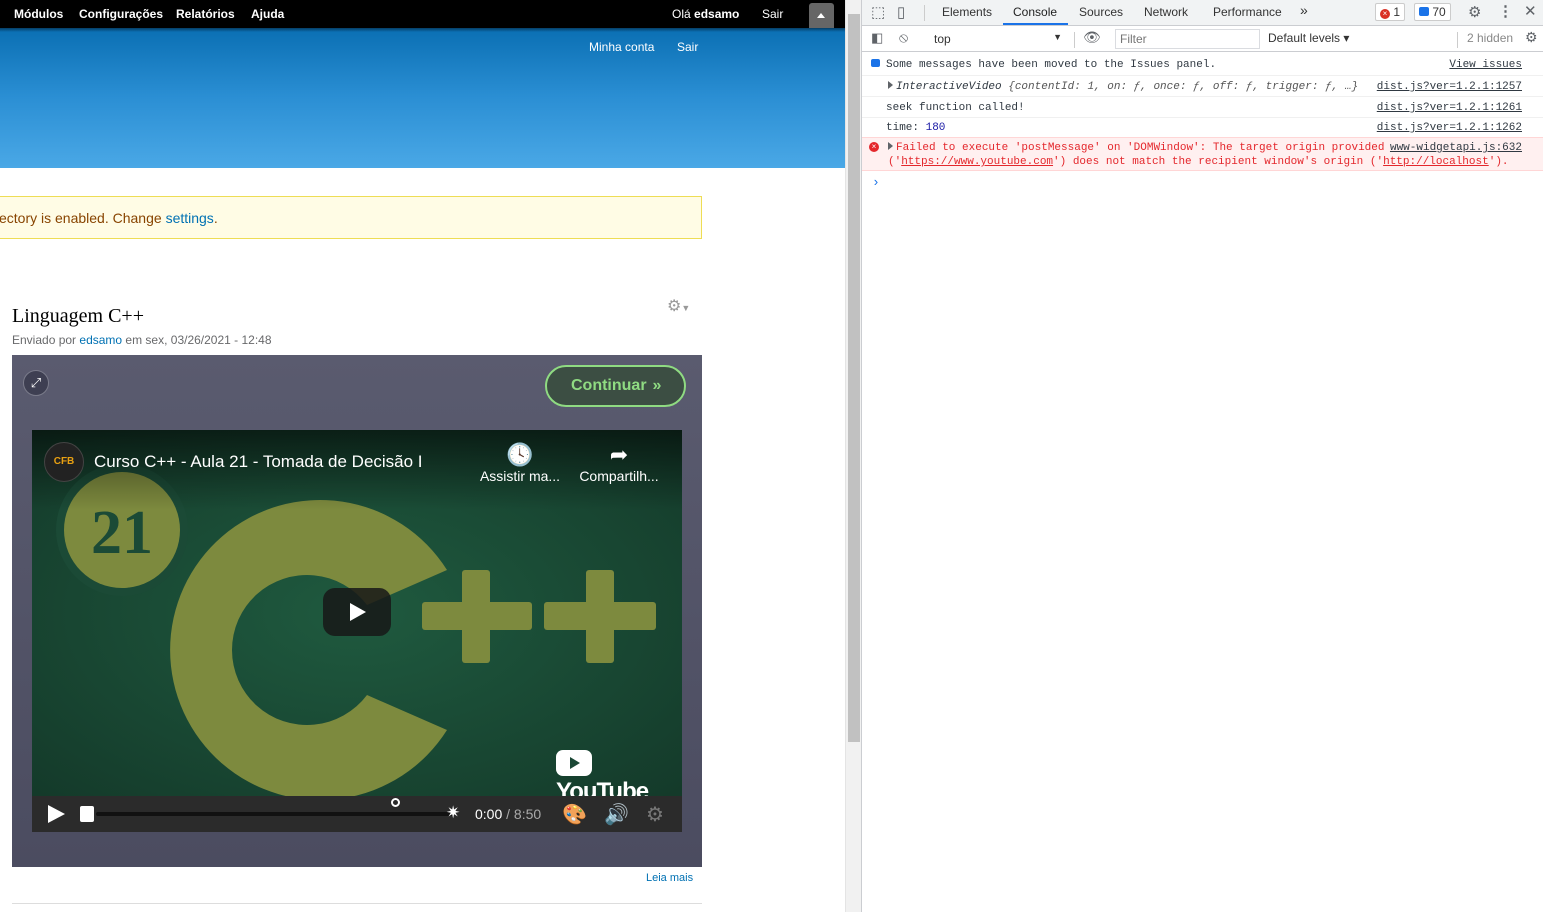 This screenshot has height=912, width=1543. What do you see at coordinates (1436, 162) in the screenshot?
I see `error-url-localhost: http://localhost` at bounding box center [1436, 162].